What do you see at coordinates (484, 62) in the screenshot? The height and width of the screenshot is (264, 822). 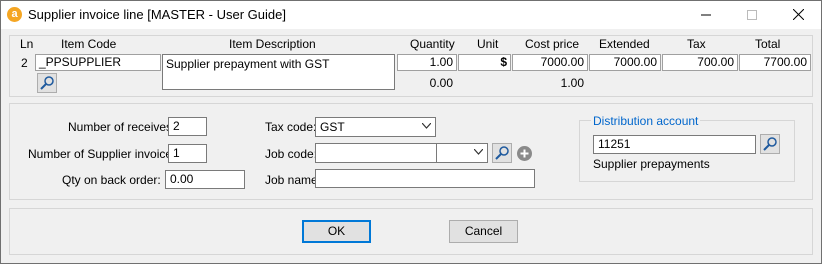 I see `unit-cell: $` at bounding box center [484, 62].